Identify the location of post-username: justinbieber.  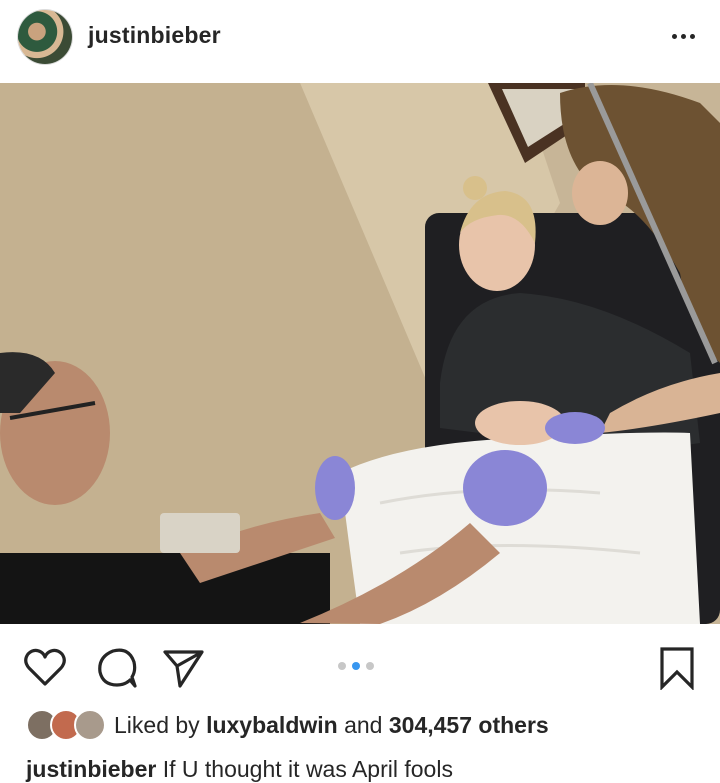
(154, 35).